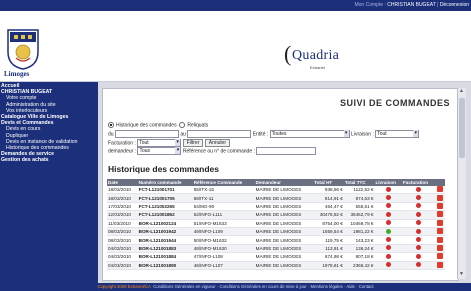  Describe the element at coordinates (260, 134) in the screenshot. I see `entite-label: Entité :` at that location.